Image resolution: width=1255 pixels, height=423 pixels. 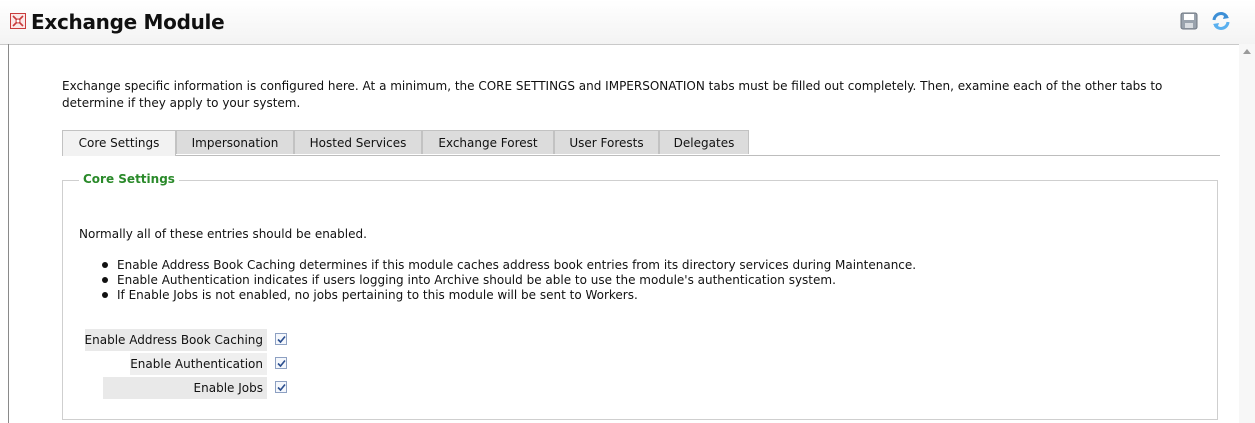 I want to click on save-icon, so click(x=1189, y=21).